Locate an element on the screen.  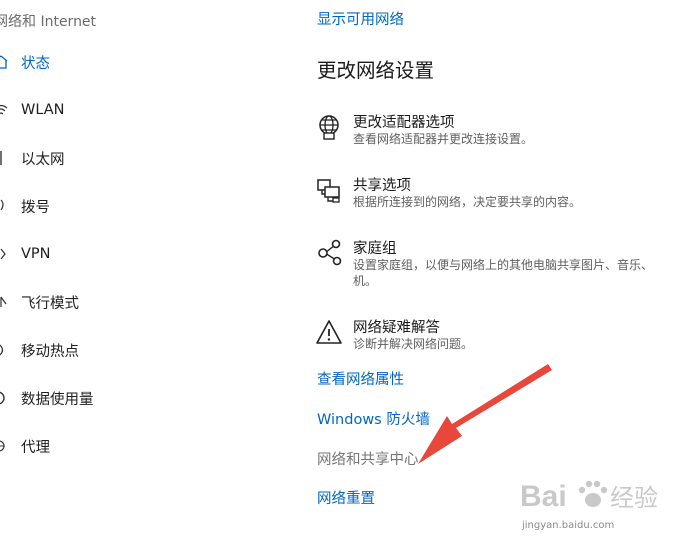
sidebar-item-label: 飞行模式 is located at coordinates (50, 303).